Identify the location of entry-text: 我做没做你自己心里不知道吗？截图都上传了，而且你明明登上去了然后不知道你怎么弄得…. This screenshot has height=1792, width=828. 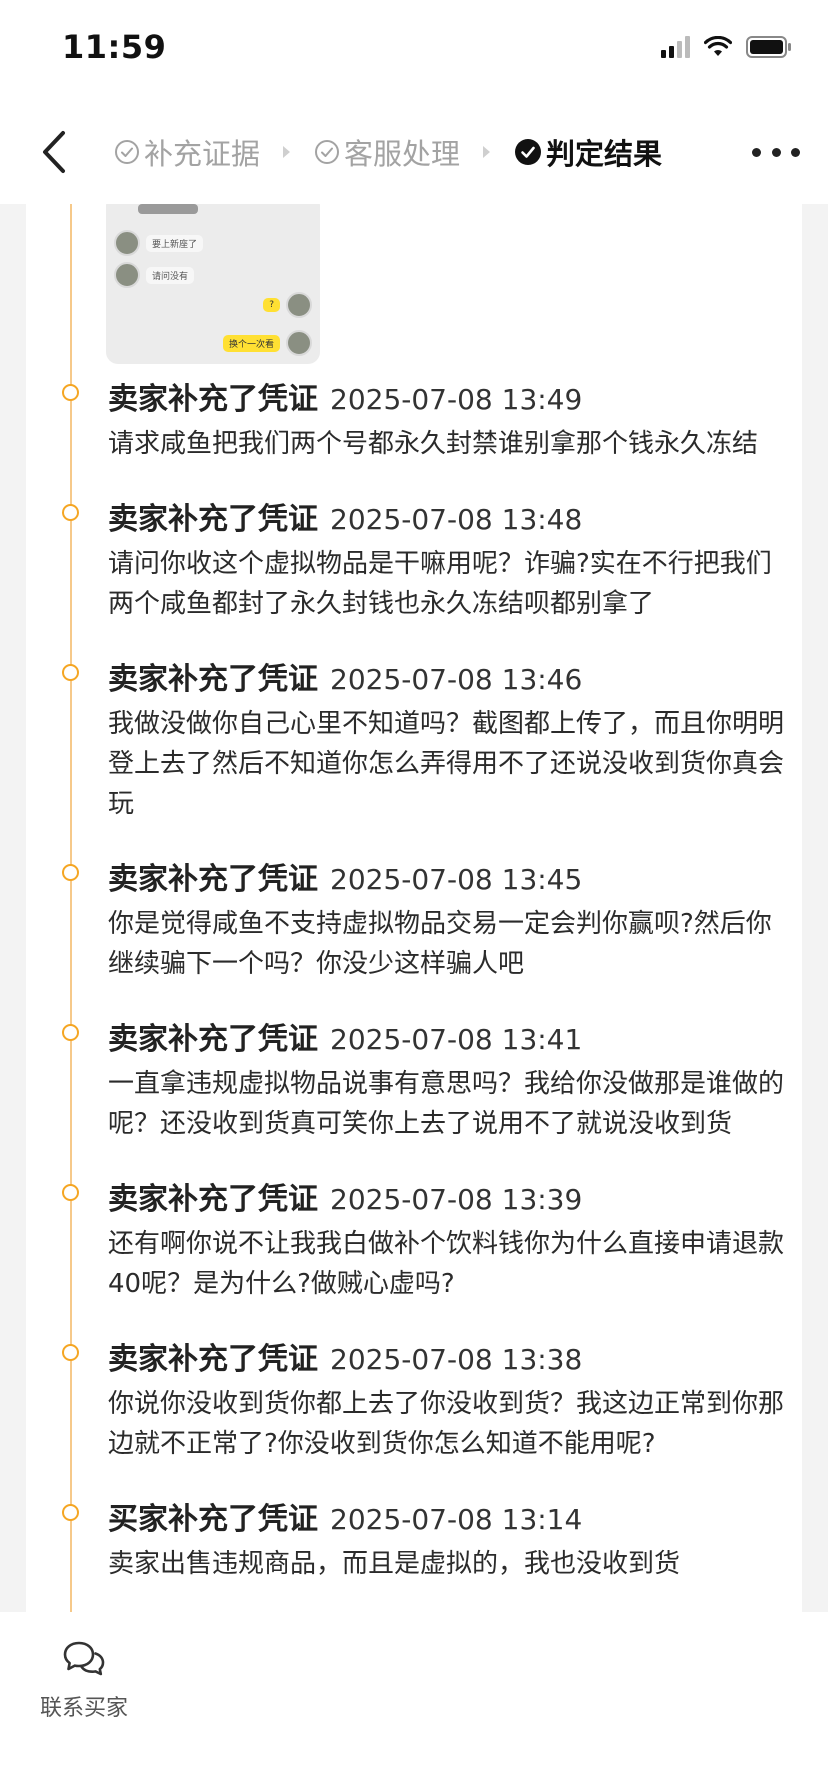
(446, 764).